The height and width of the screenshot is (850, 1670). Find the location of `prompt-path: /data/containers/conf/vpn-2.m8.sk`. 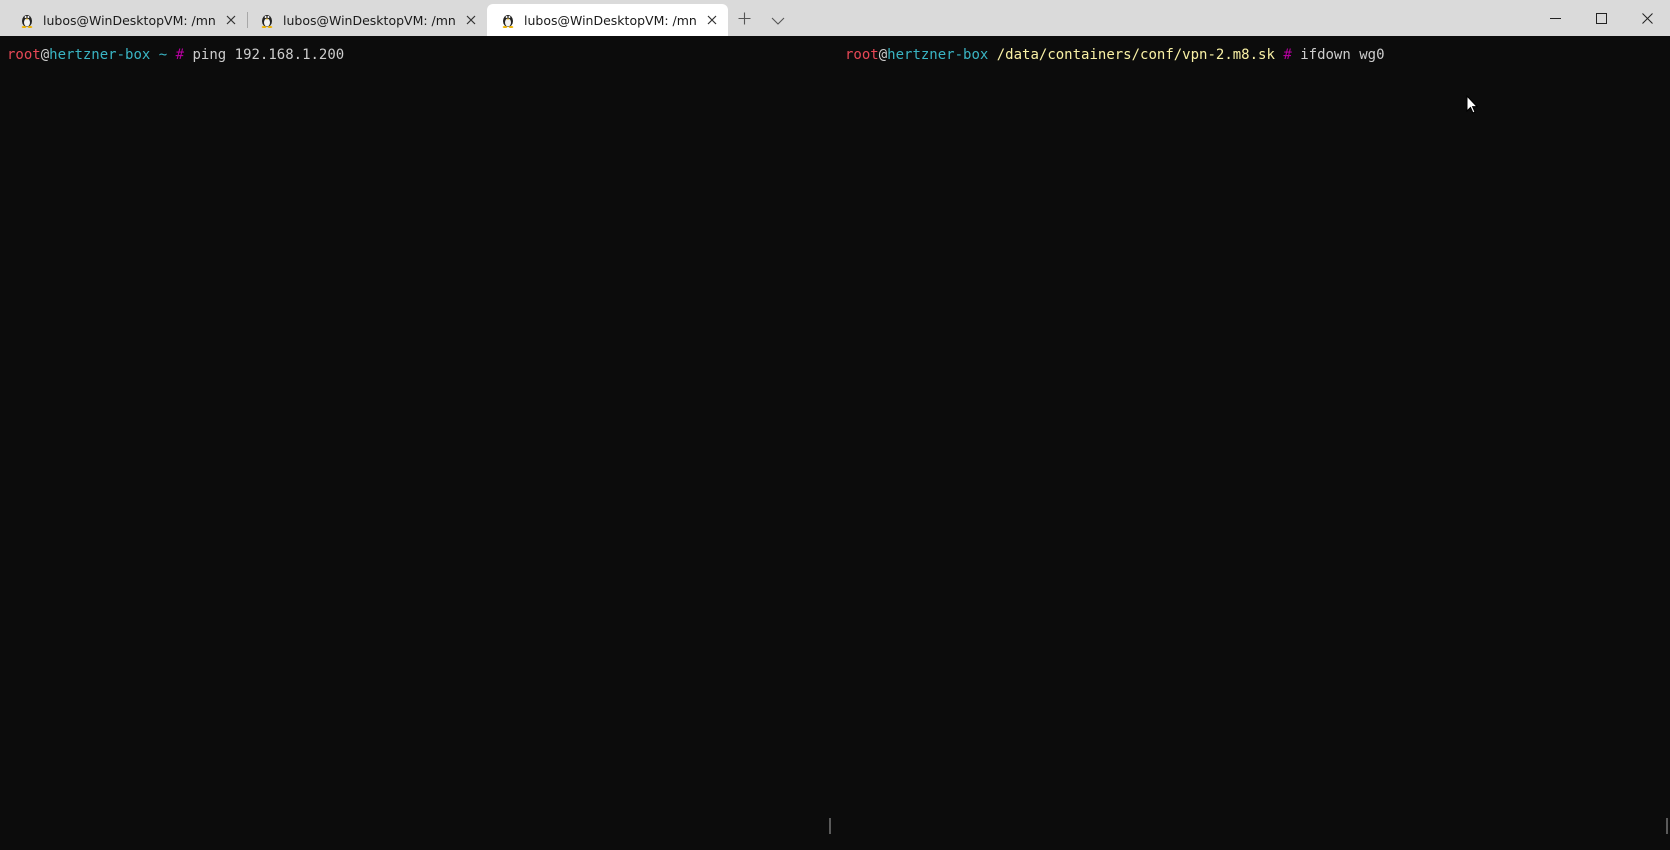

prompt-path: /data/containers/conf/vpn-2.m8.sk is located at coordinates (1135, 55).